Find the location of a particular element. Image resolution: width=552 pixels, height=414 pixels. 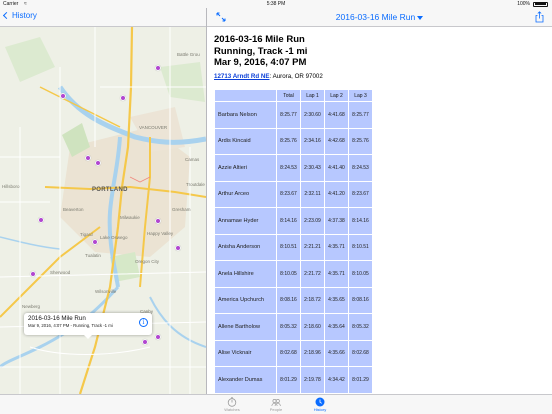

map-label-gresham: Gresham is located at coordinates (181, 209).